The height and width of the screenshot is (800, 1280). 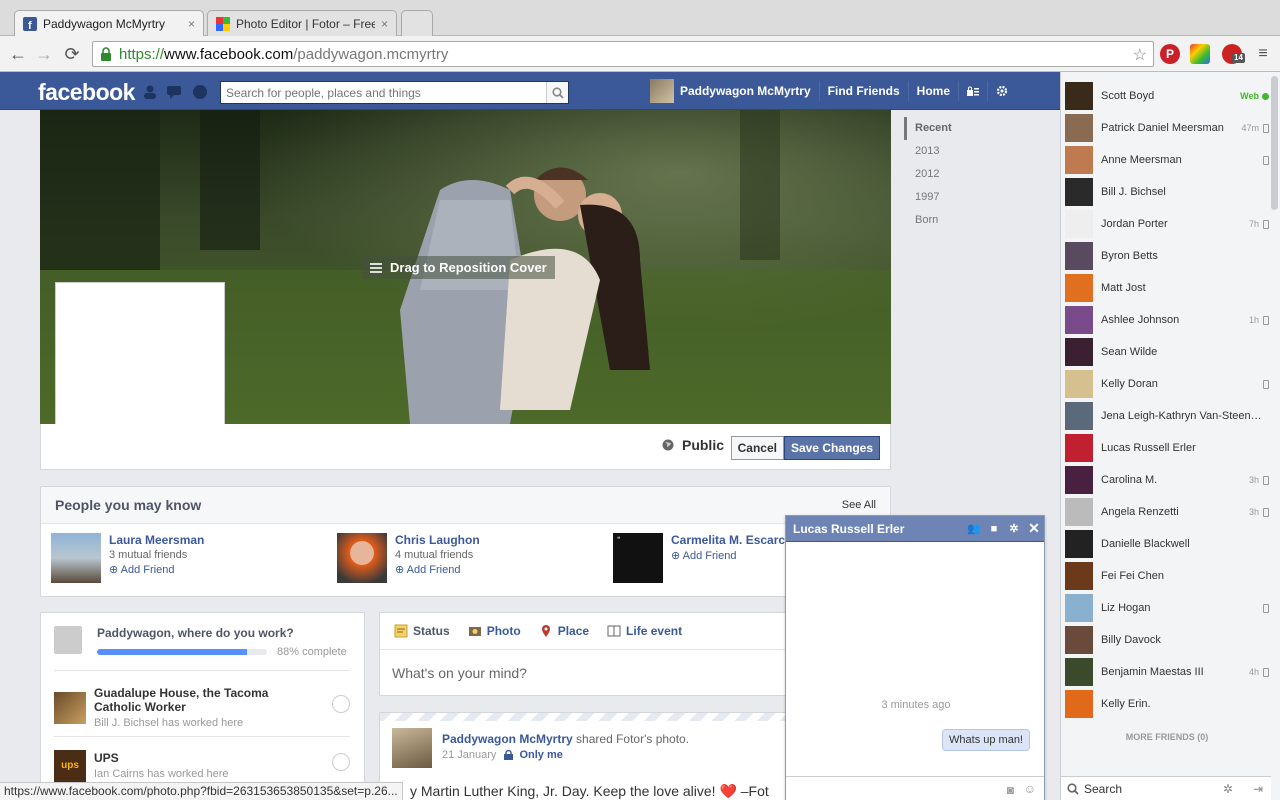 I want to click on status-input: What's on your mind?, so click(x=589, y=673).